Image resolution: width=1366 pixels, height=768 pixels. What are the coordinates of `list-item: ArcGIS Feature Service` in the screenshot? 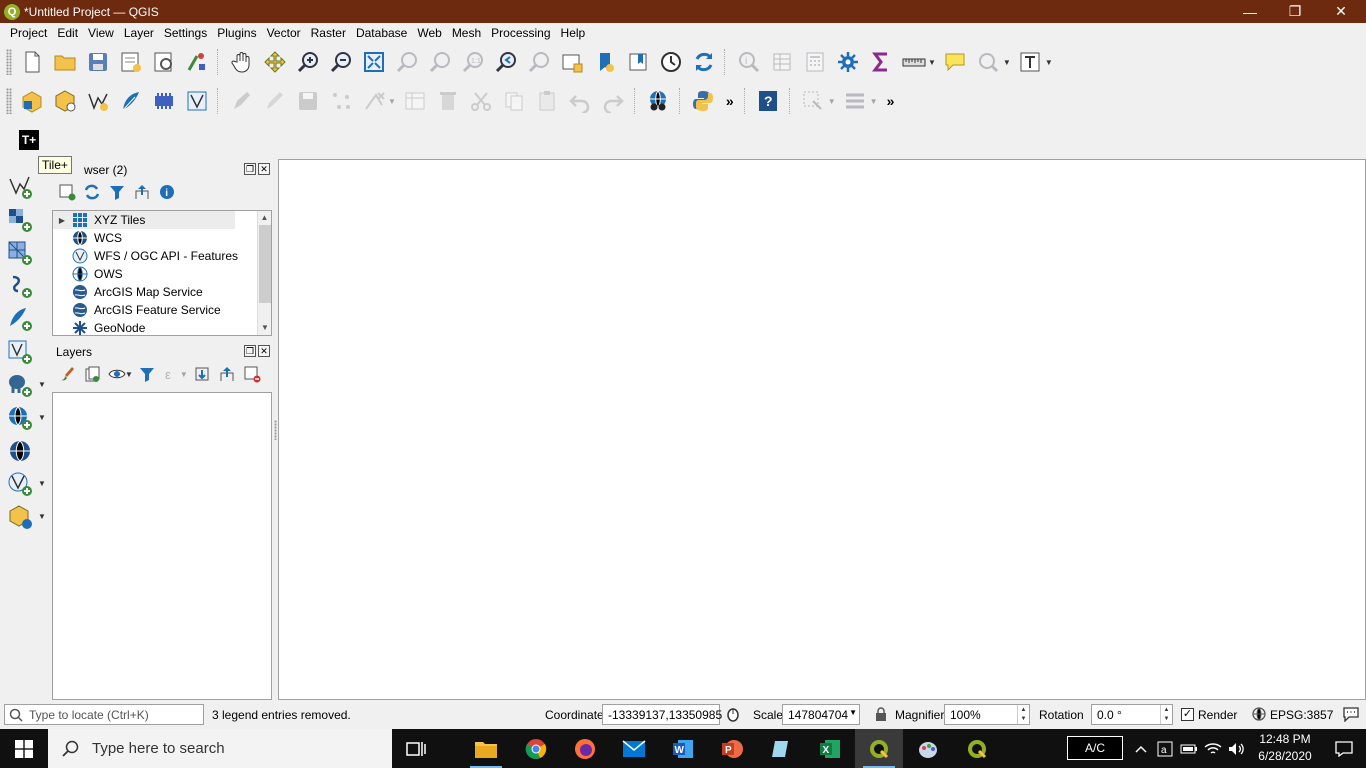 It's located at (162, 310).